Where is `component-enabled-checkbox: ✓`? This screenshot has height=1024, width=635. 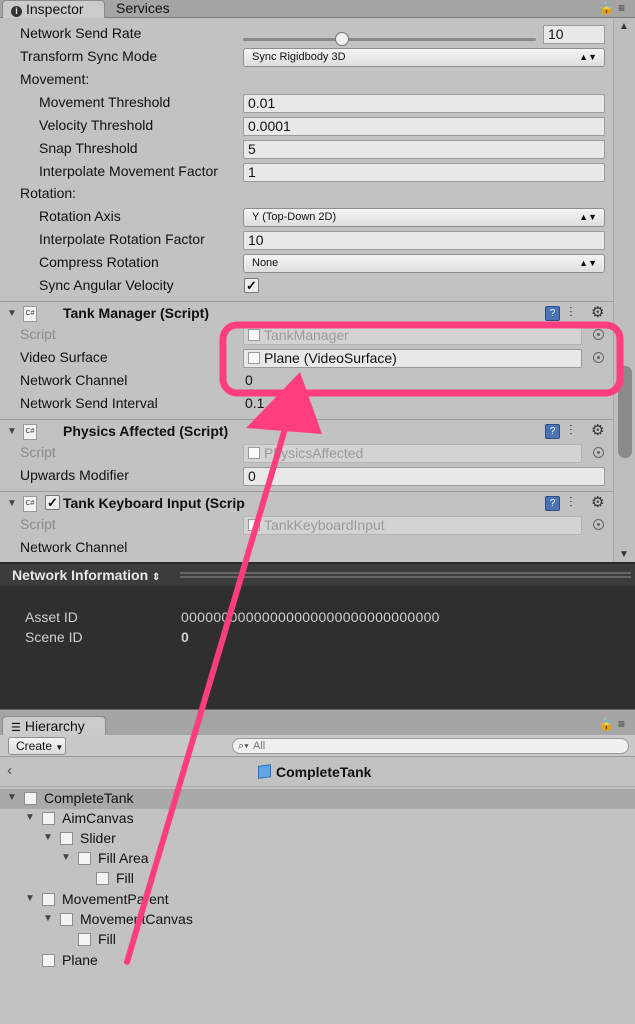
component-enabled-checkbox: ✓ is located at coordinates (52, 502).